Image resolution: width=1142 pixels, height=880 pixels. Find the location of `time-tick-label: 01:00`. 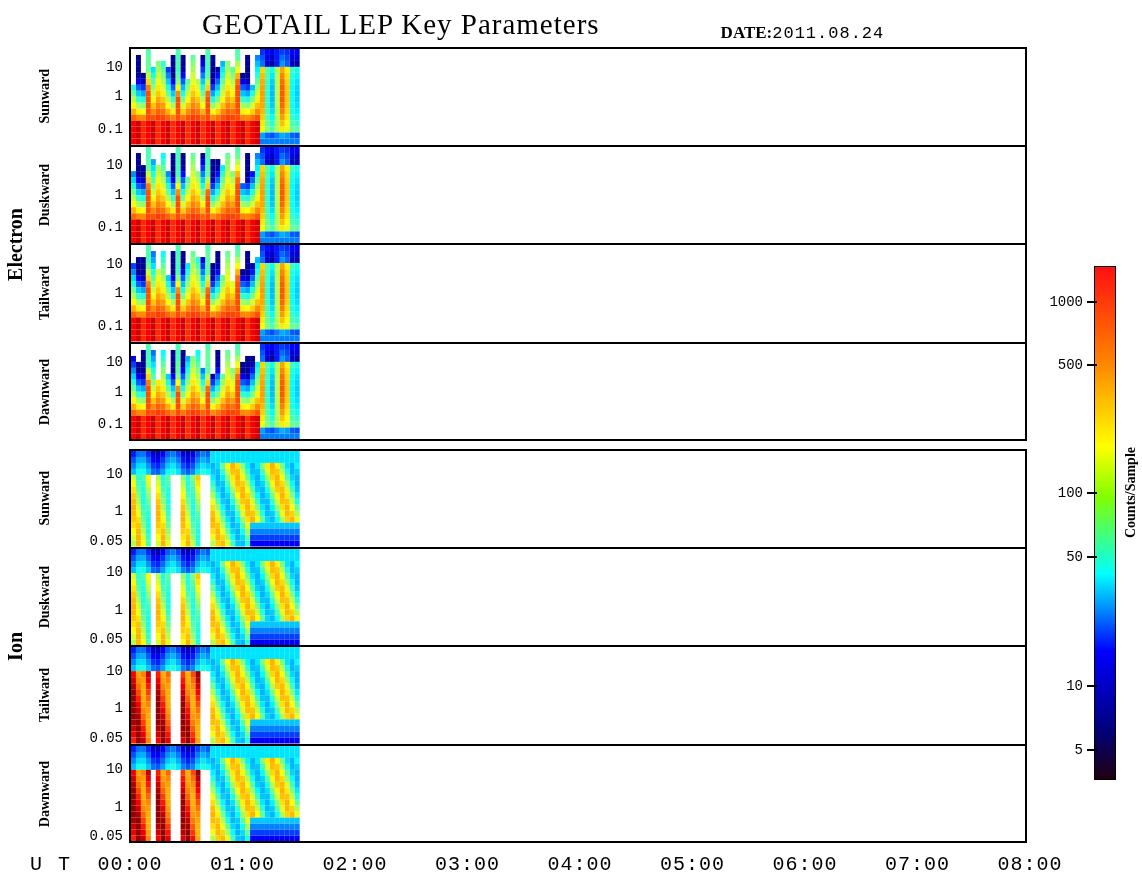

time-tick-label: 01:00 is located at coordinates (242, 864).